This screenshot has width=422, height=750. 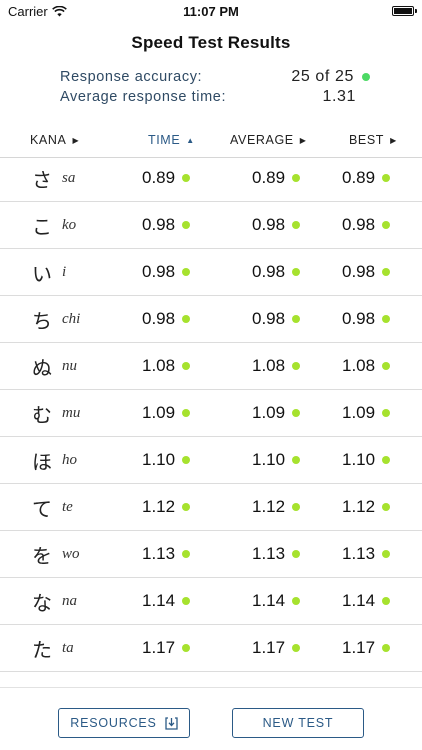 What do you see at coordinates (215, 77) in the screenshot?
I see `accuracy-row: Response accuracy: 25 of 25` at bounding box center [215, 77].